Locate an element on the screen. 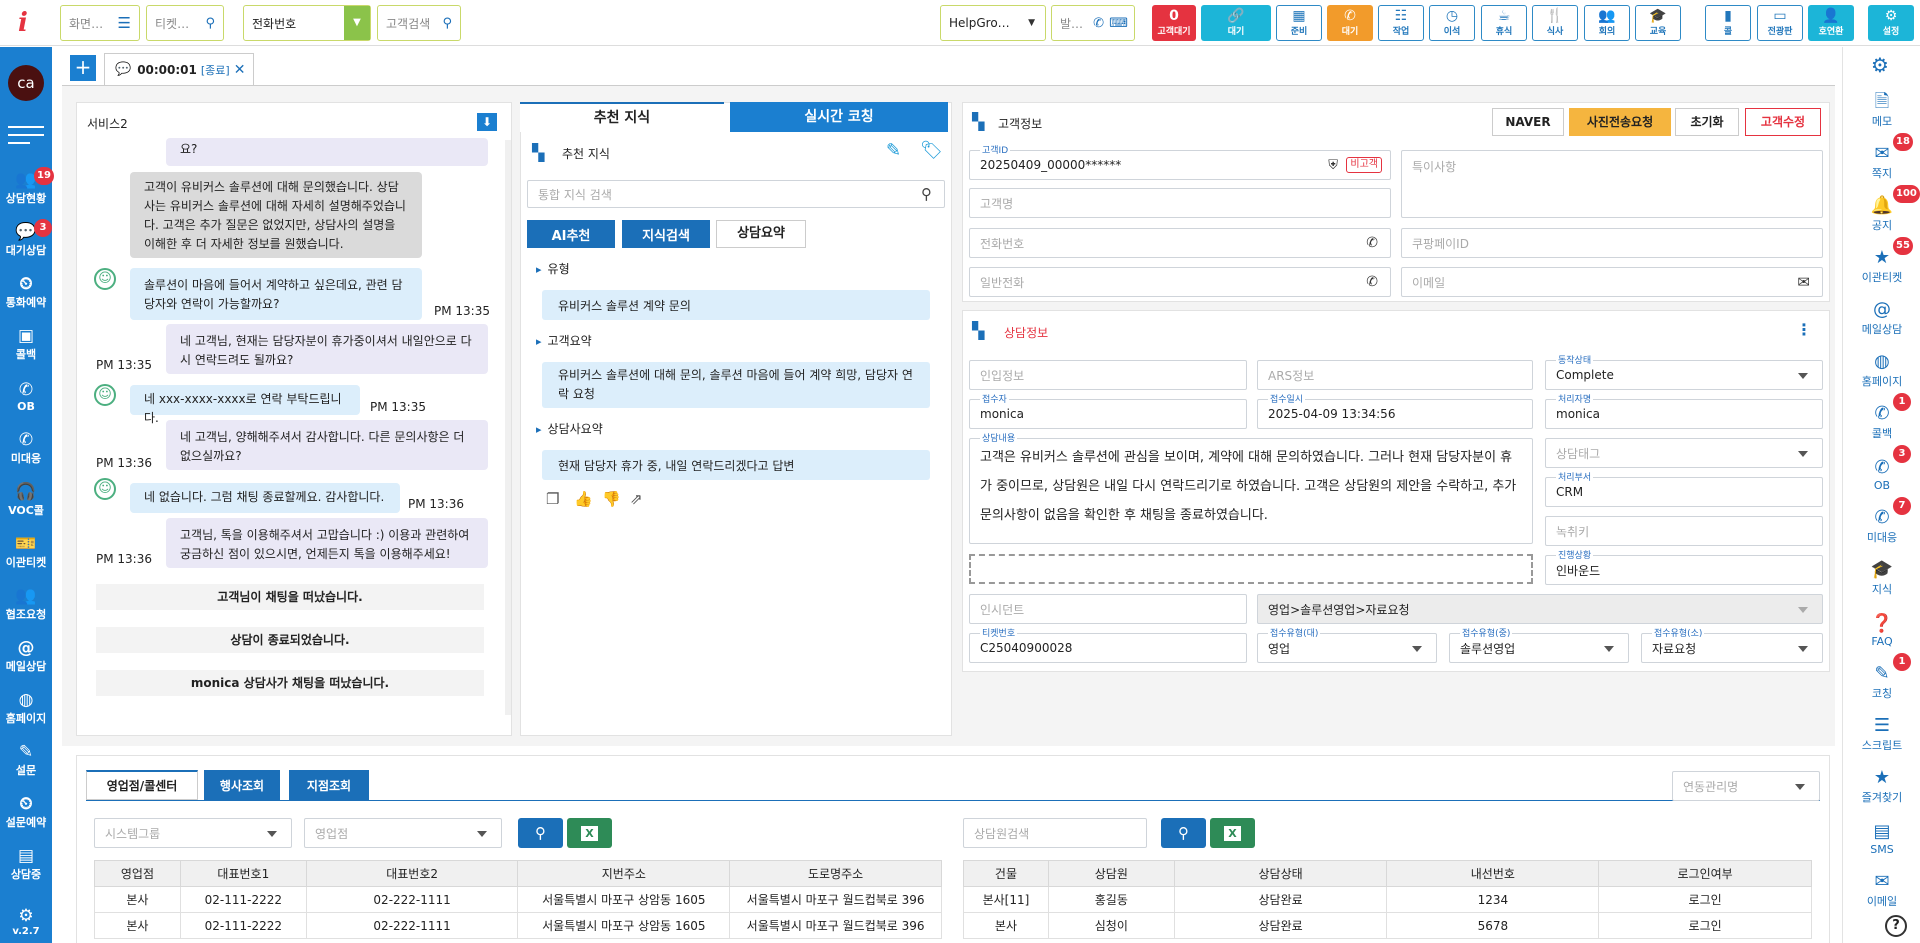  status-button-meal: 🍴 식사 is located at coordinates (1555, 23).